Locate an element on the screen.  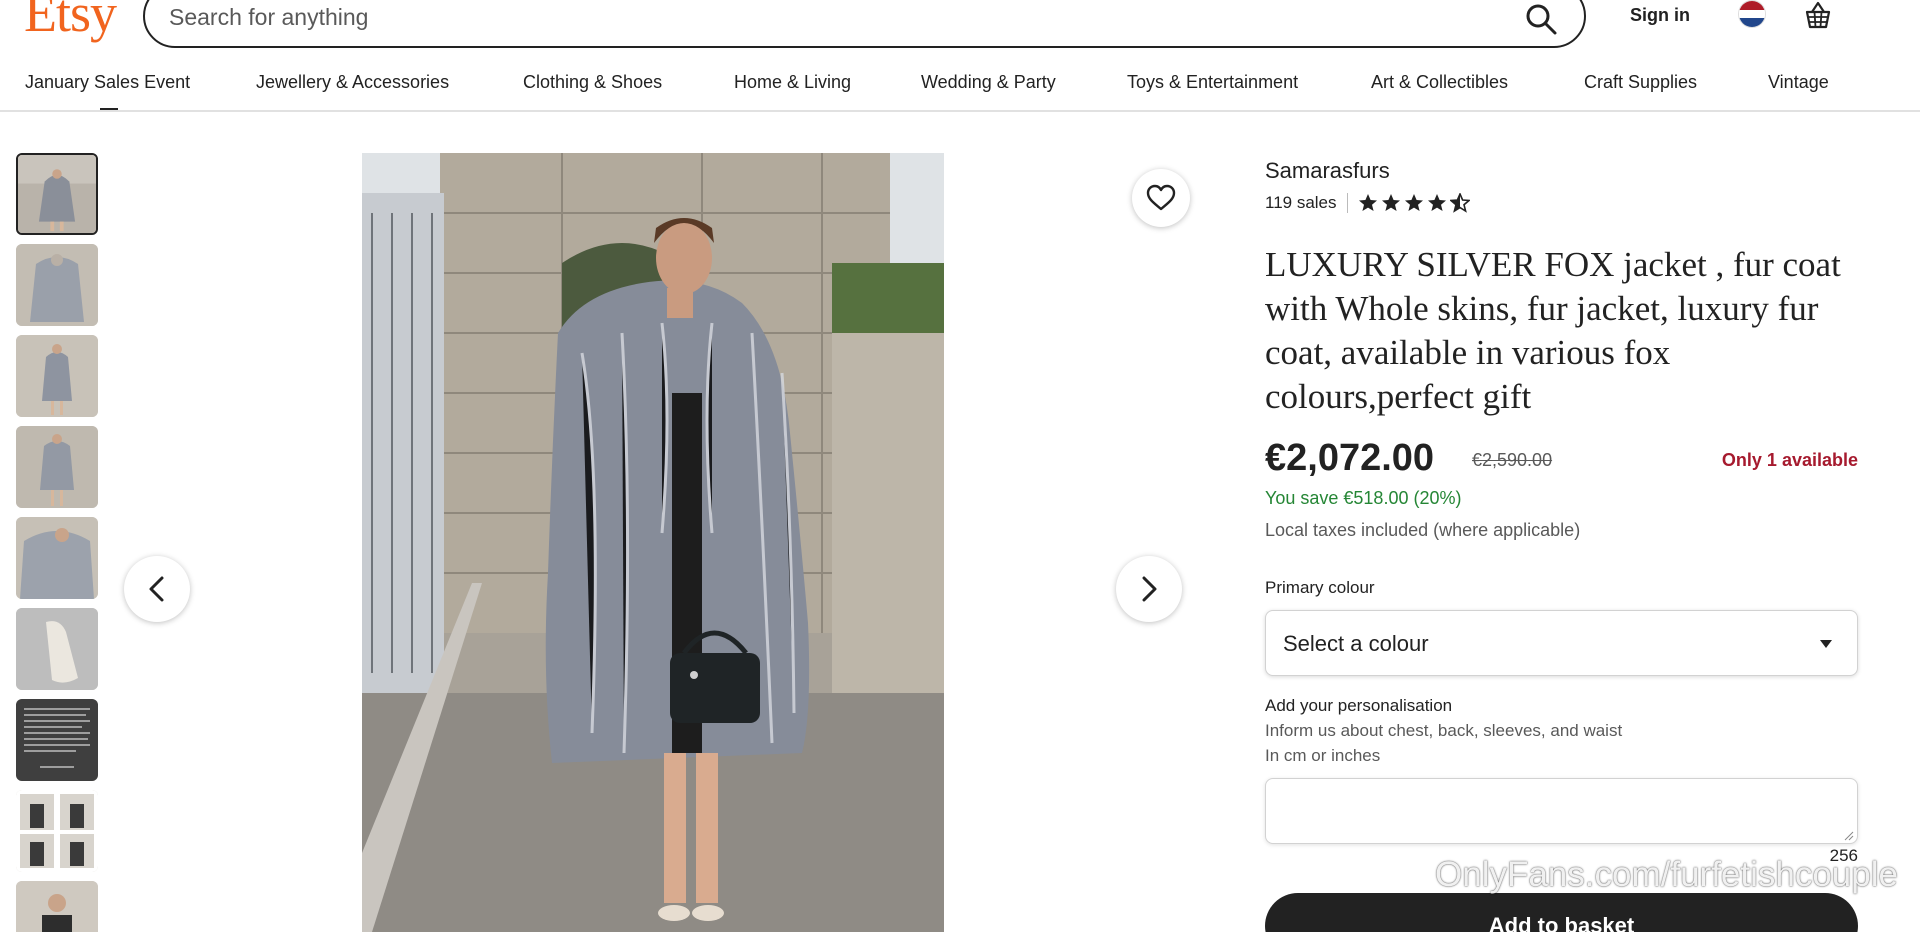
search-input is located at coordinates (819, 17).